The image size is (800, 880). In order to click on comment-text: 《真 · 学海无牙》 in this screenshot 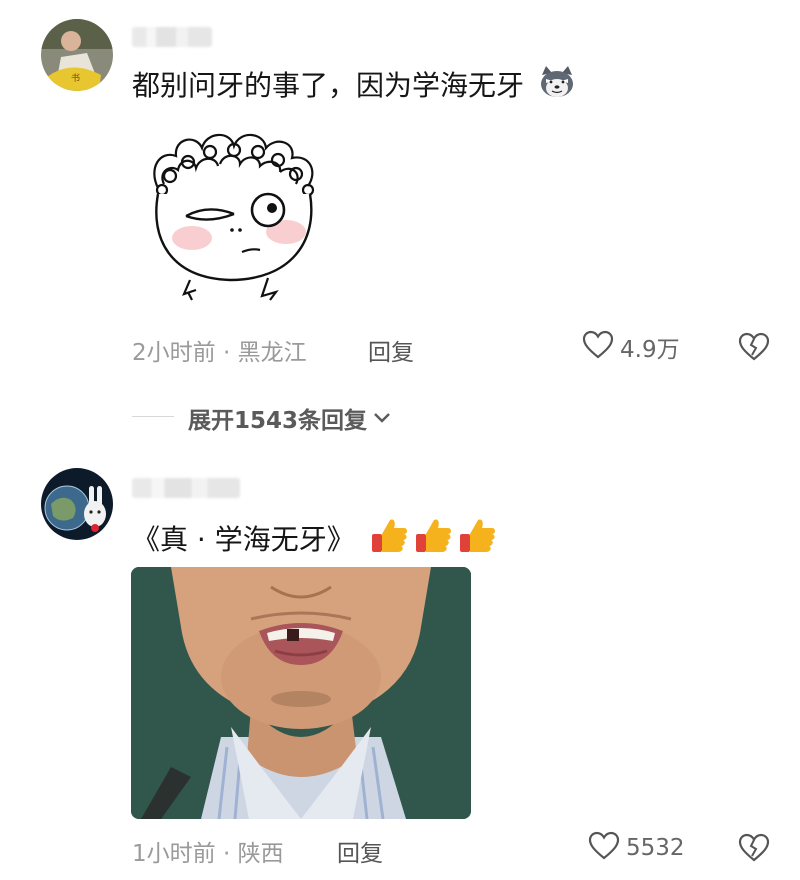, I will do `click(315, 541)`.